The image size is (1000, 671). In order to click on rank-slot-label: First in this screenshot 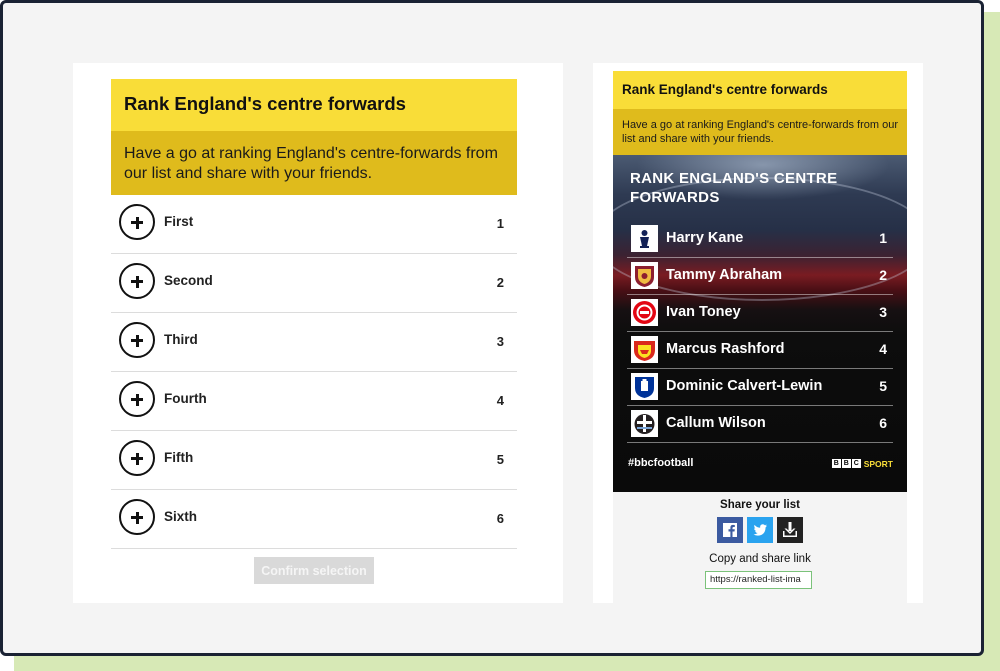, I will do `click(179, 221)`.